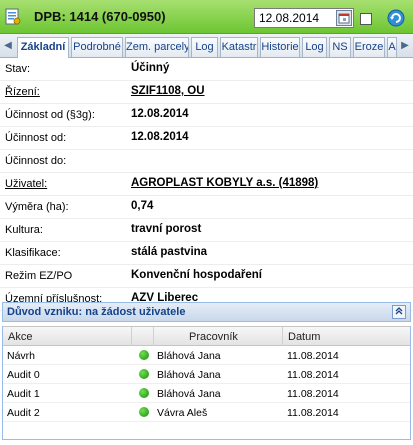 The width and height of the screenshot is (413, 445). Describe the element at coordinates (36, 138) in the screenshot. I see `field-label: Účinnost od:` at that location.